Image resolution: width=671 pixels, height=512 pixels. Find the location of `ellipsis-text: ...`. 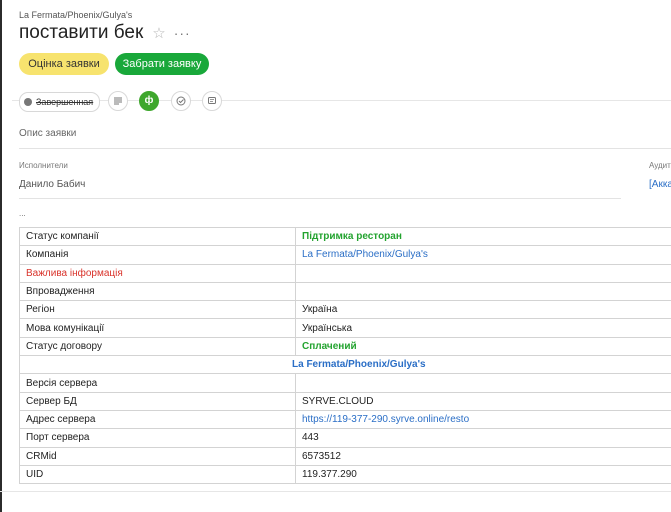

ellipsis-text: ... is located at coordinates (22, 213).